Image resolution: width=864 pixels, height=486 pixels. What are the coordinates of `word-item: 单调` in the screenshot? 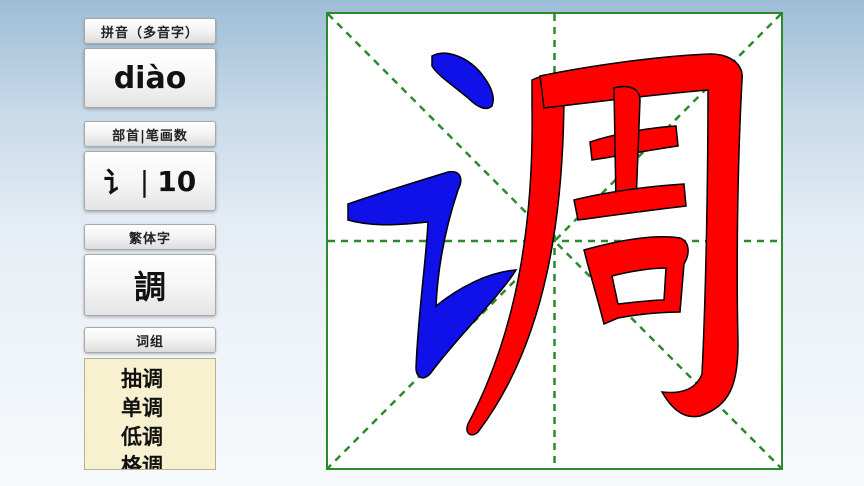 It's located at (168, 408).